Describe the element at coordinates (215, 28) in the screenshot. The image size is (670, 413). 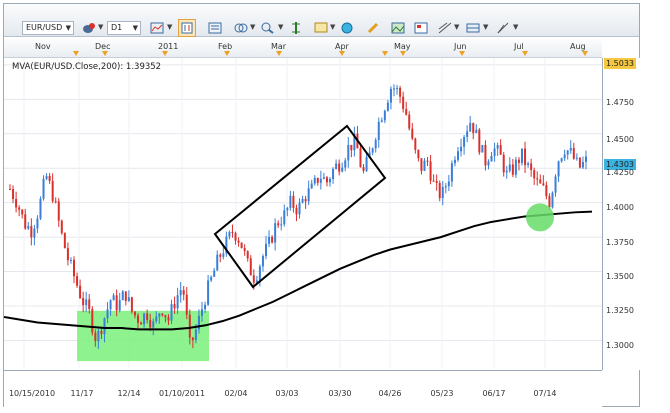
I see `indicators-icon` at that location.